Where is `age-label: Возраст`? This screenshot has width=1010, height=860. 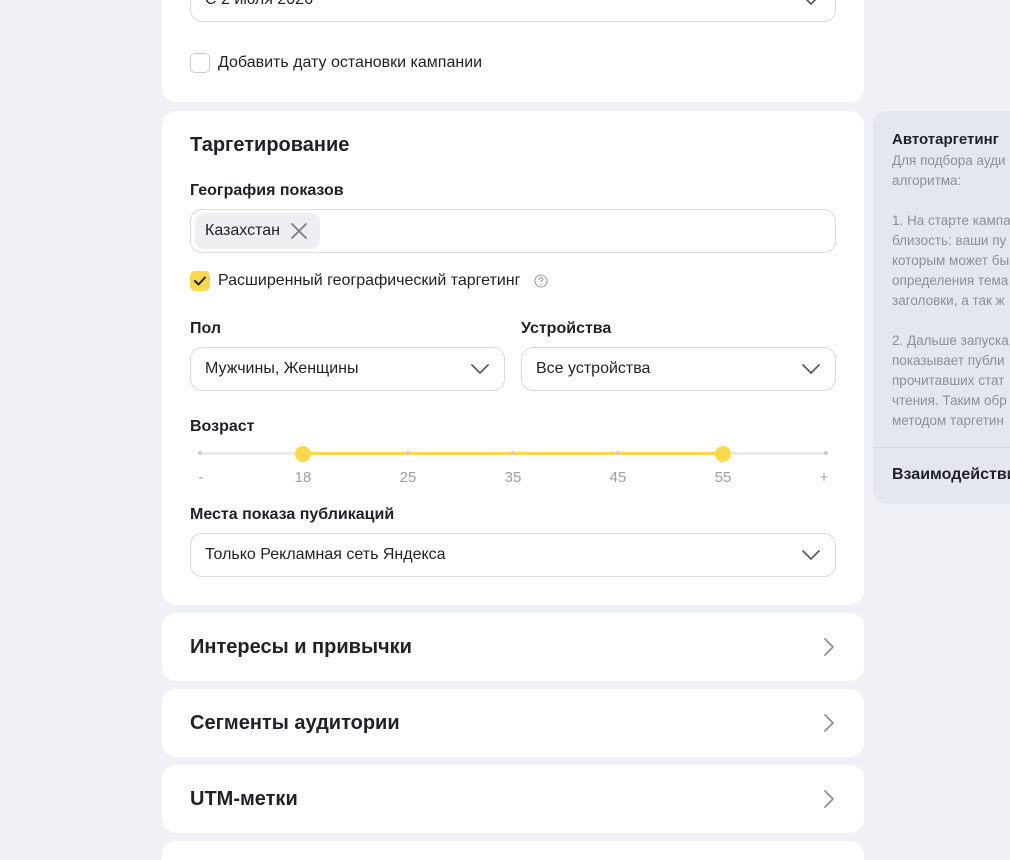 age-label: Возраст is located at coordinates (222, 426).